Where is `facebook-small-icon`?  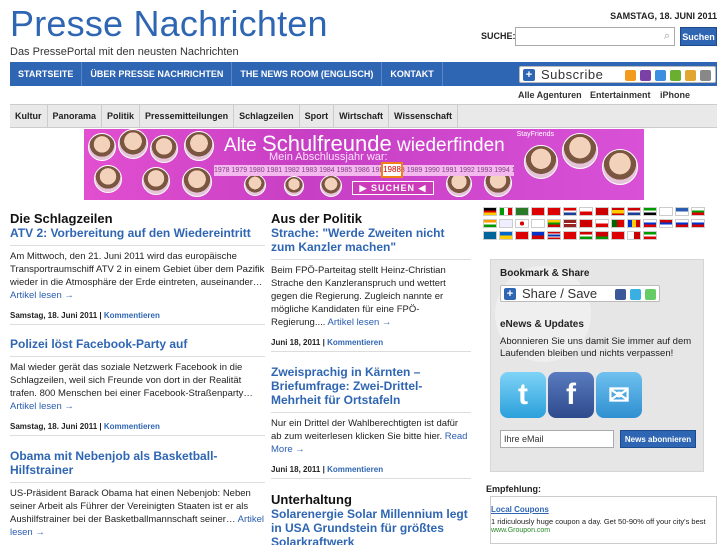 facebook-small-icon is located at coordinates (620, 294).